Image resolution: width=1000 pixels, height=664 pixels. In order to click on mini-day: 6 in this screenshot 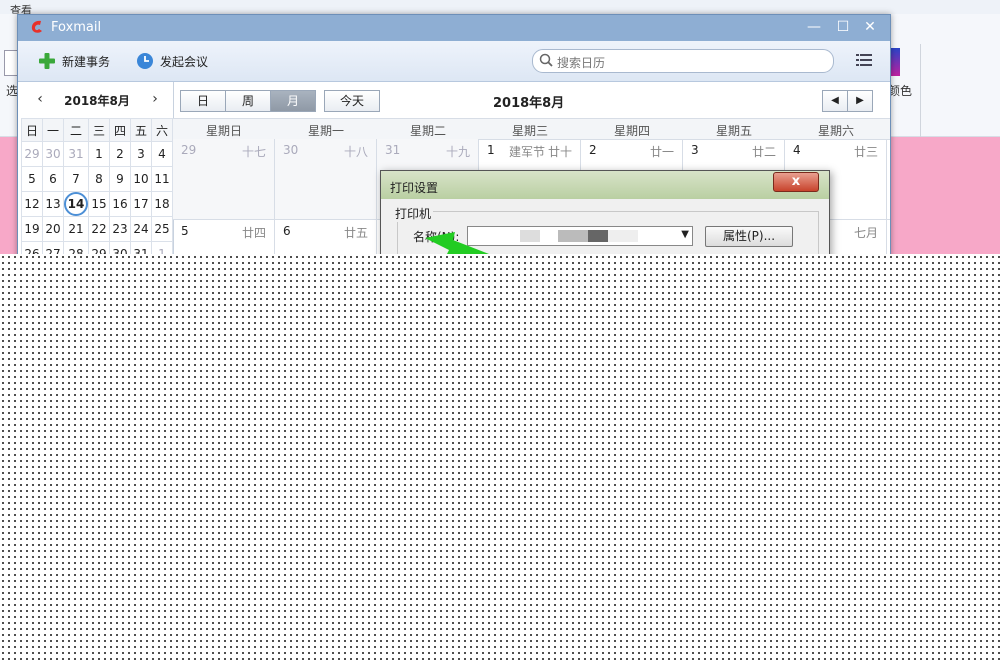, I will do `click(53, 179)`.